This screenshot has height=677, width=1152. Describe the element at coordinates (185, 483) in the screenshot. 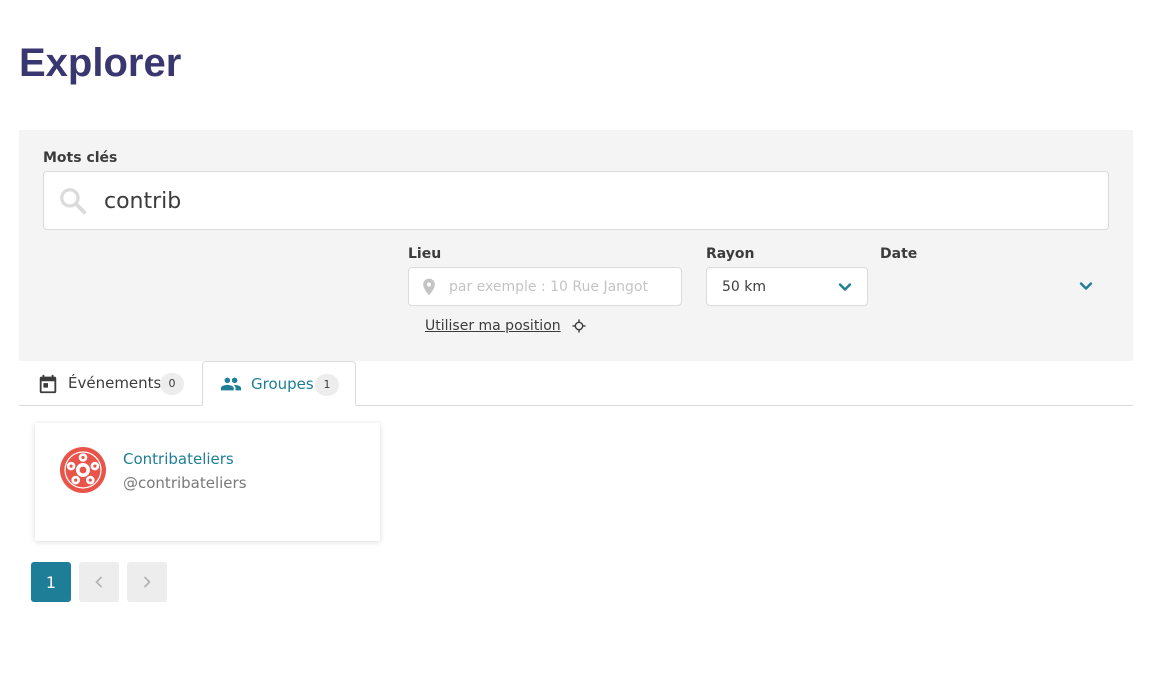

I see `group-handle: @contribateliers` at that location.